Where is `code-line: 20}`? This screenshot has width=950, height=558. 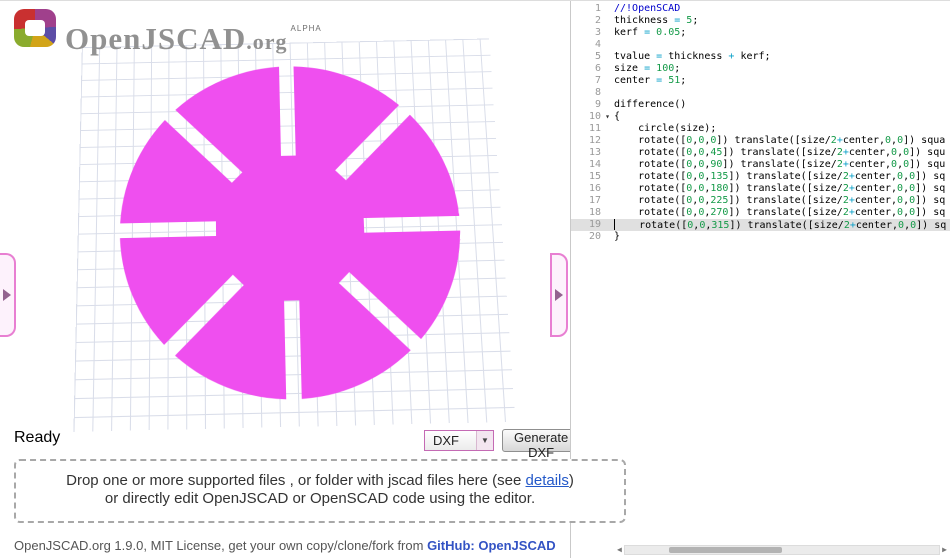
code-line: 20} is located at coordinates (760, 237).